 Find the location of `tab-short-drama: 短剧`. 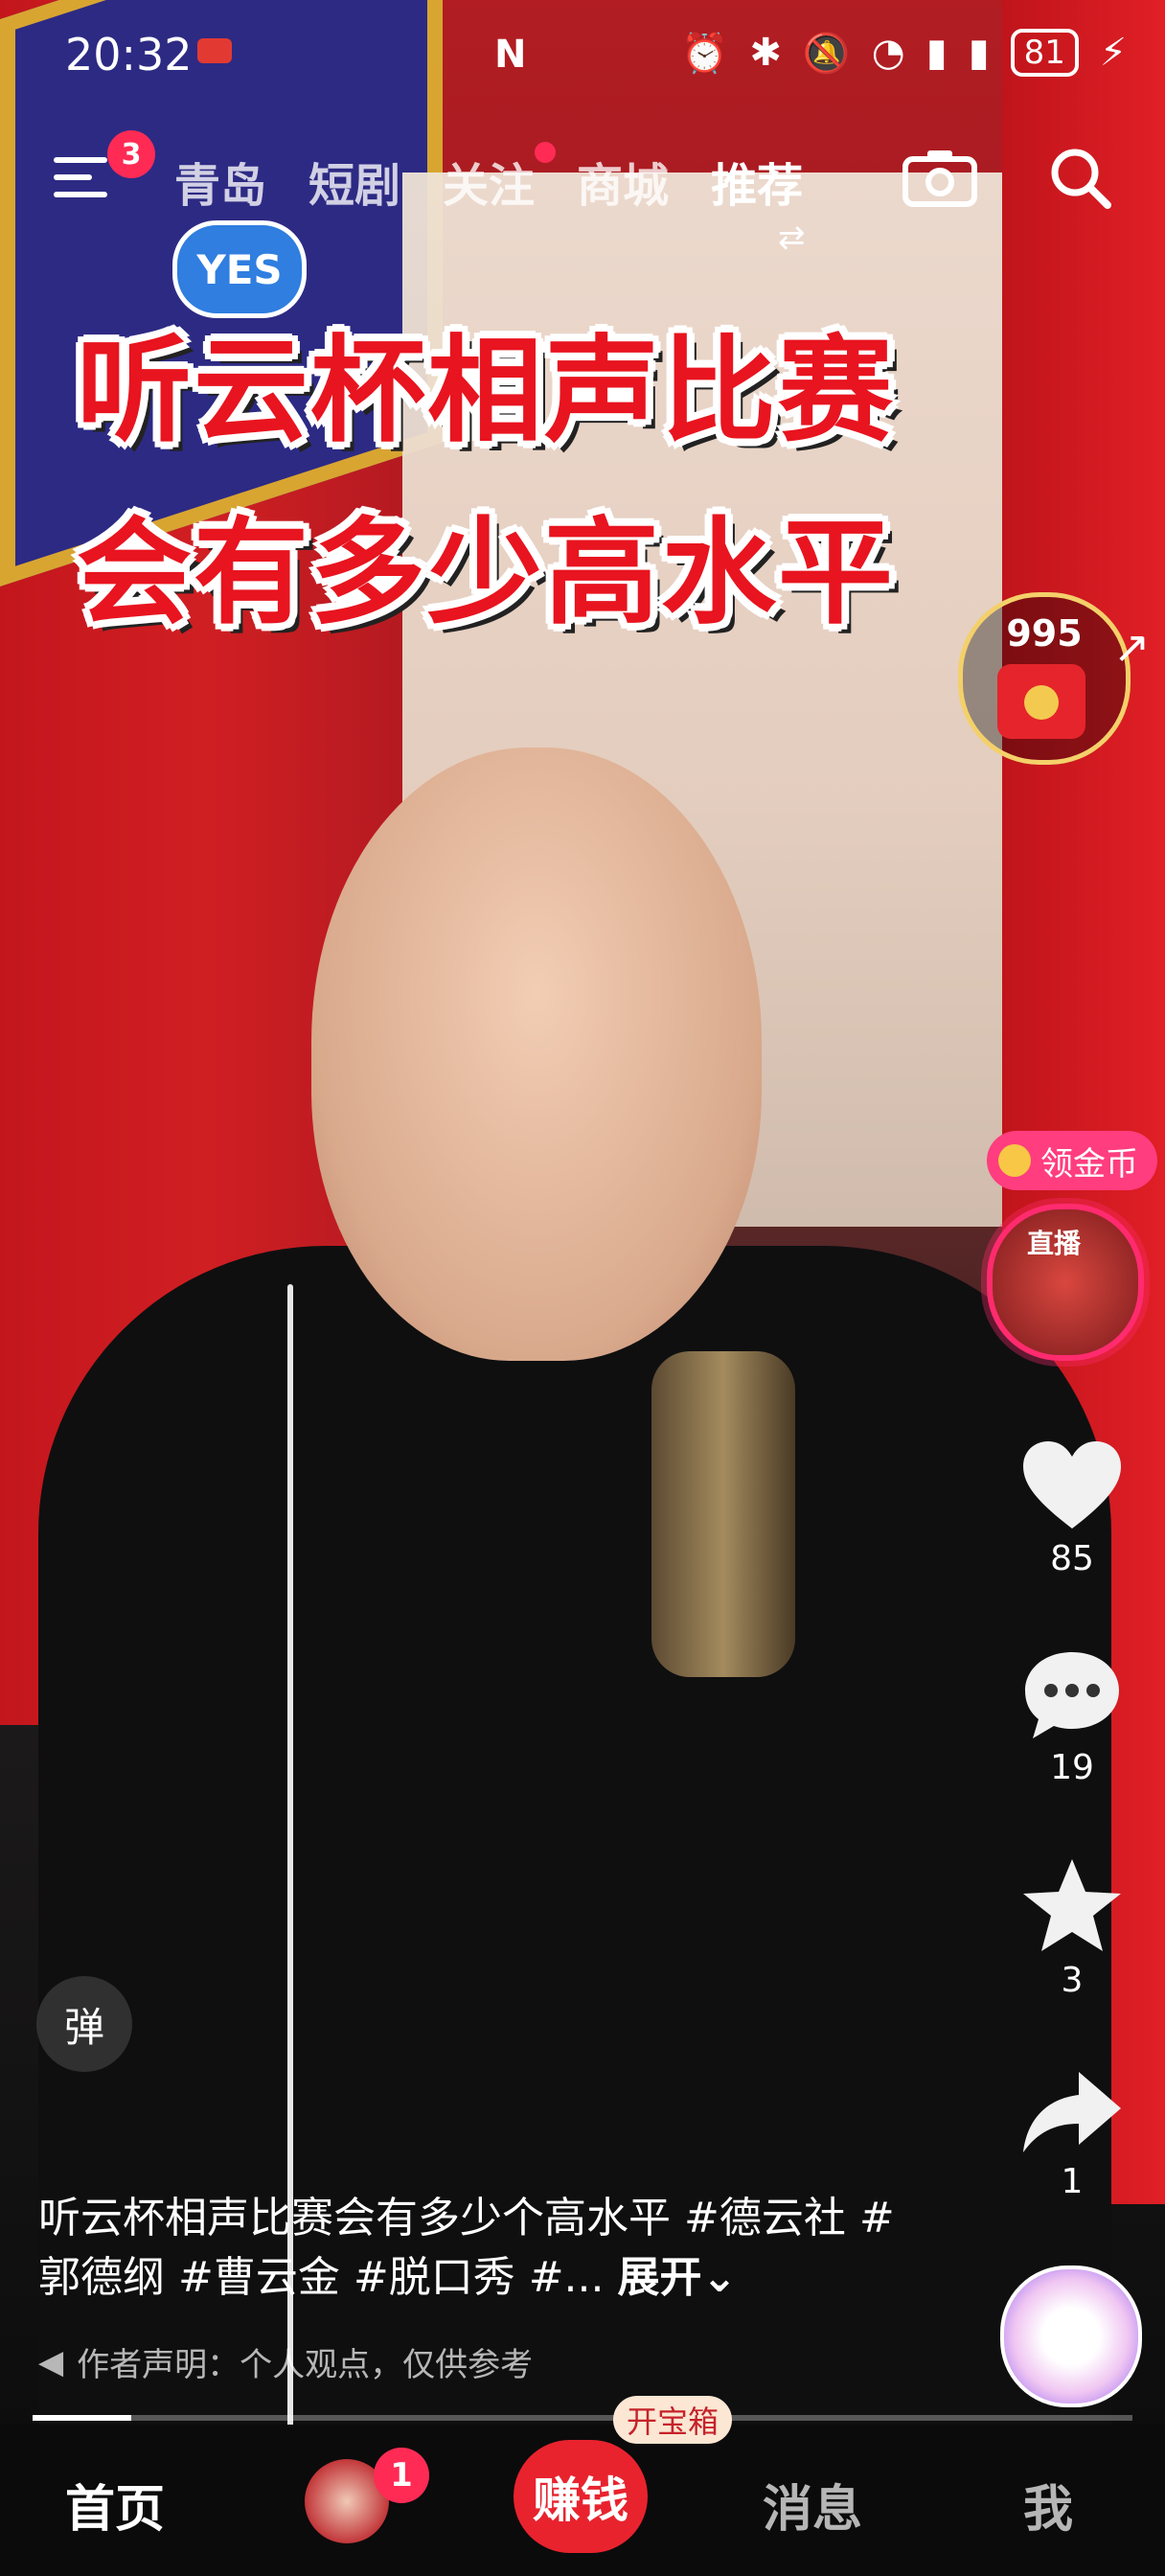

tab-short-drama: 短剧 is located at coordinates (354, 181).